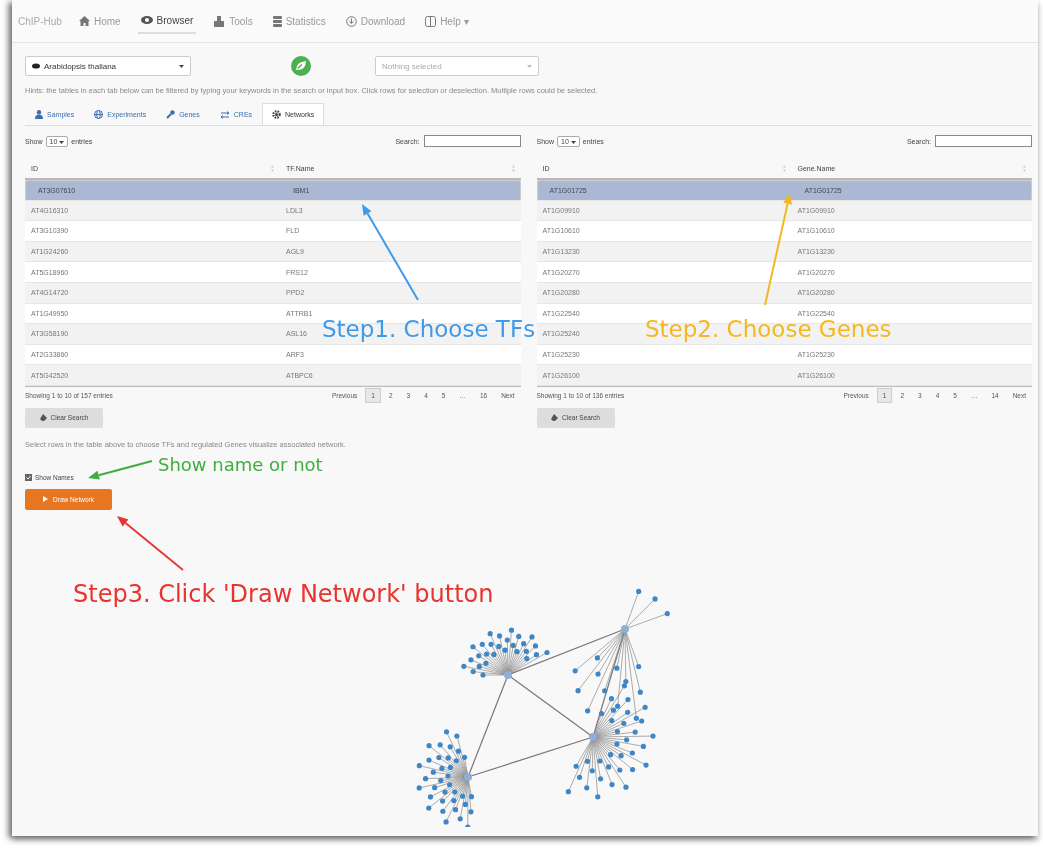  Describe the element at coordinates (299, 21) in the screenshot. I see `nav-link: Statistics` at that location.